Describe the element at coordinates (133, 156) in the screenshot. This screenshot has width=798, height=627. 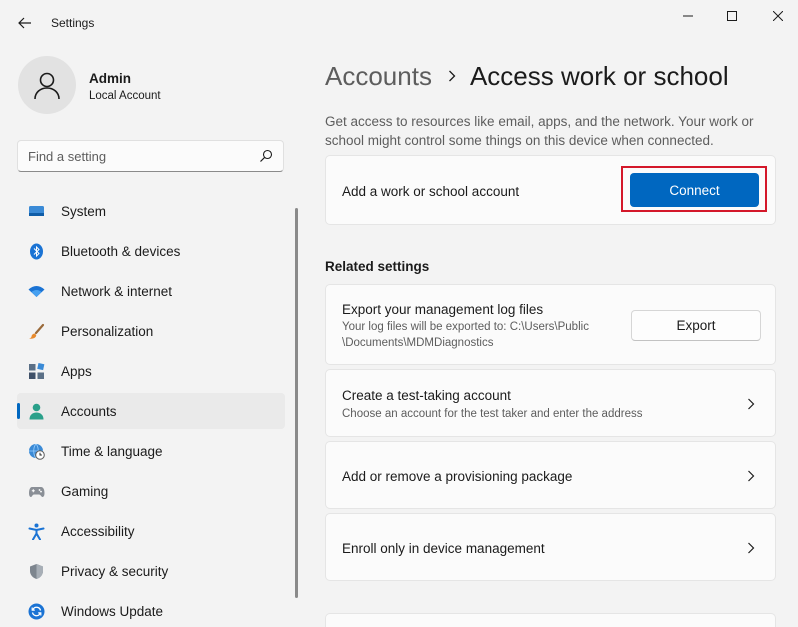
I see `search-input` at that location.